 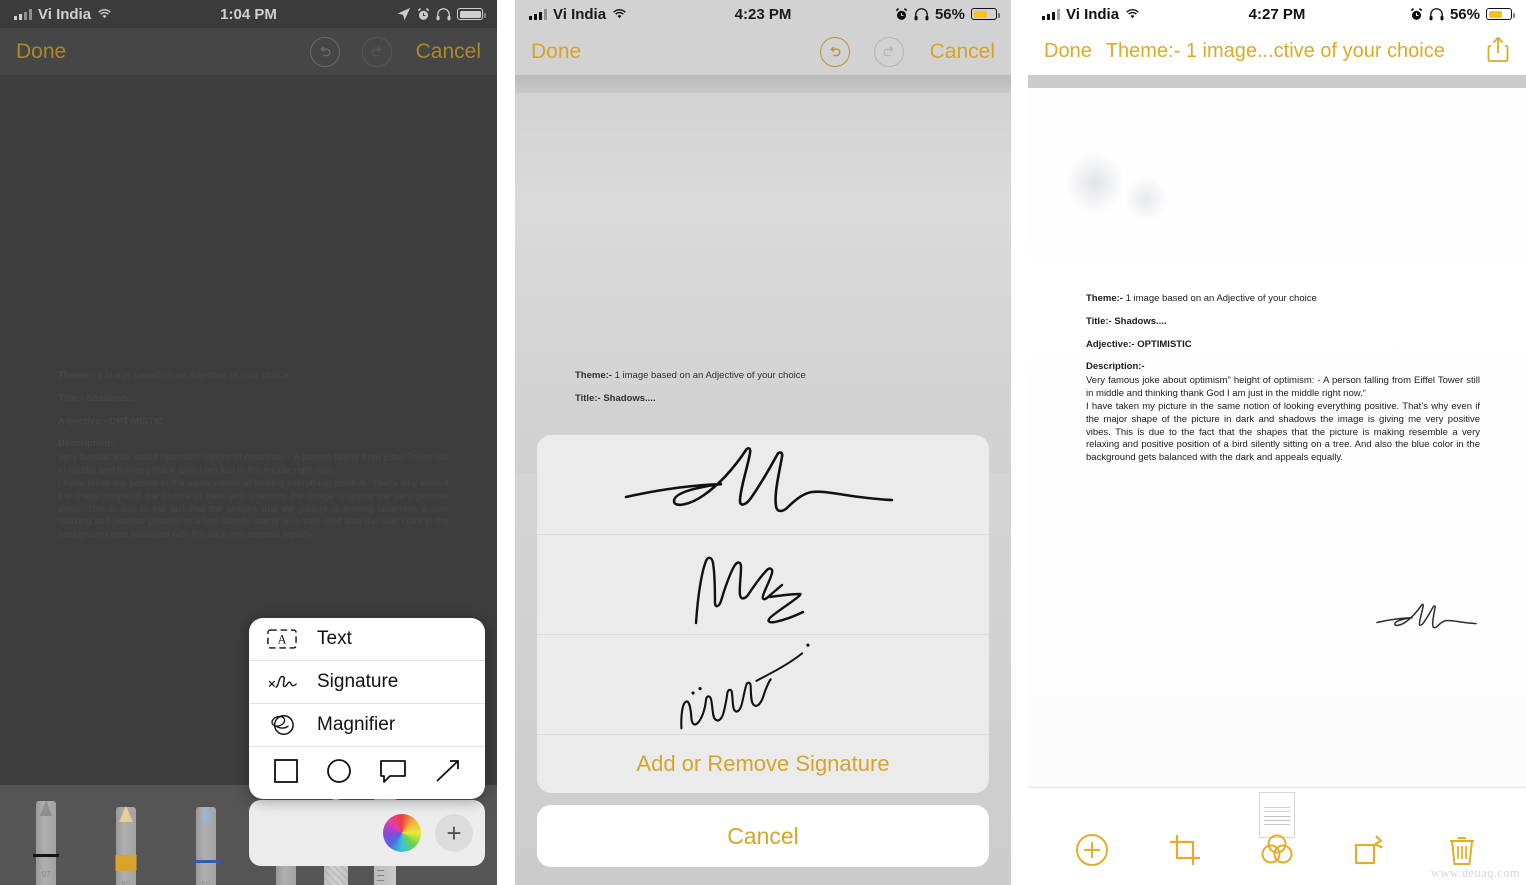 What do you see at coordinates (1498, 52) in the screenshot?
I see `share-icon` at bounding box center [1498, 52].